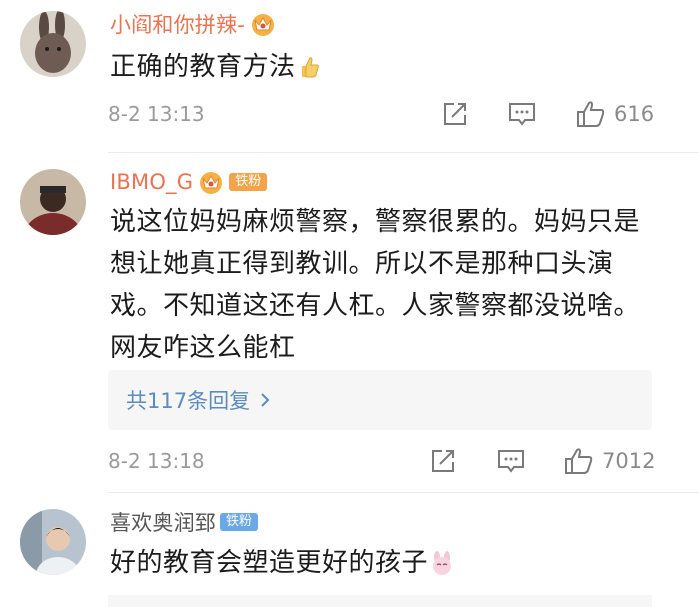 The width and height of the screenshot is (699, 607). I want to click on name-row: IBMO_G 铁粉, so click(189, 182).